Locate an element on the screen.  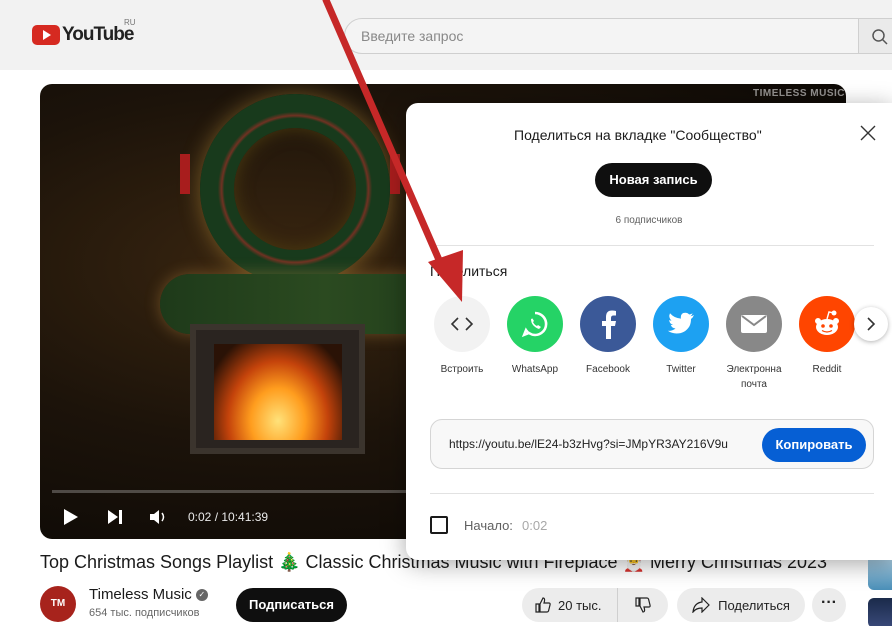
share-target-label: Встроить is located at coordinates (462, 369).